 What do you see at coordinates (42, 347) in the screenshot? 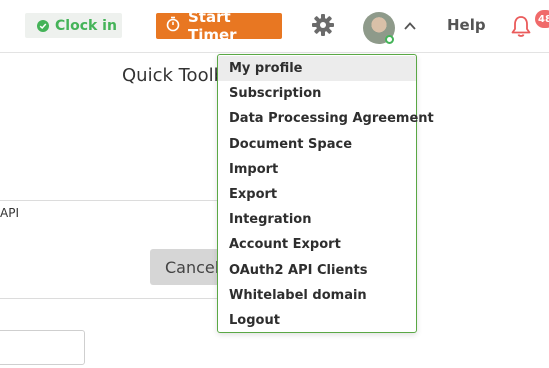
I see `text-input` at bounding box center [42, 347].